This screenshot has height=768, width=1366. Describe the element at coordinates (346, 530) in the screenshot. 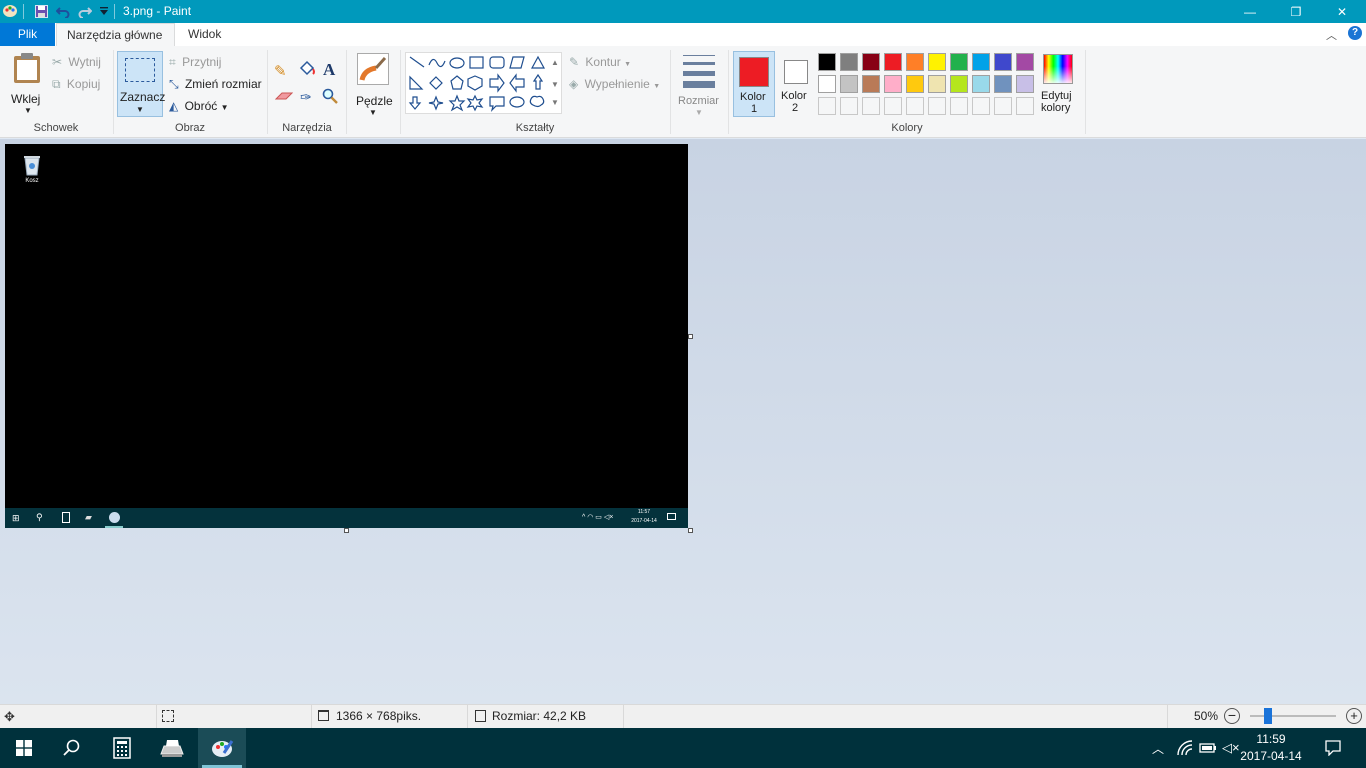

I see `resize-handle-bottom` at that location.